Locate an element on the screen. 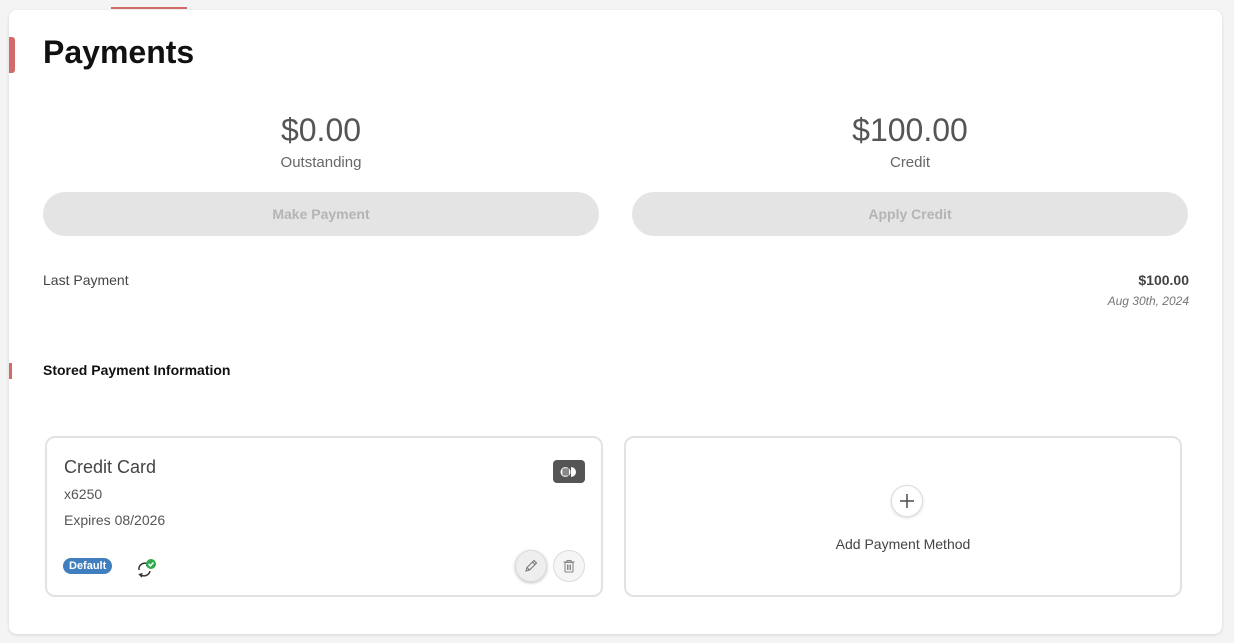 The width and height of the screenshot is (1234, 643). outstanding-summary: $0.00 Outstanding is located at coordinates (321, 141).